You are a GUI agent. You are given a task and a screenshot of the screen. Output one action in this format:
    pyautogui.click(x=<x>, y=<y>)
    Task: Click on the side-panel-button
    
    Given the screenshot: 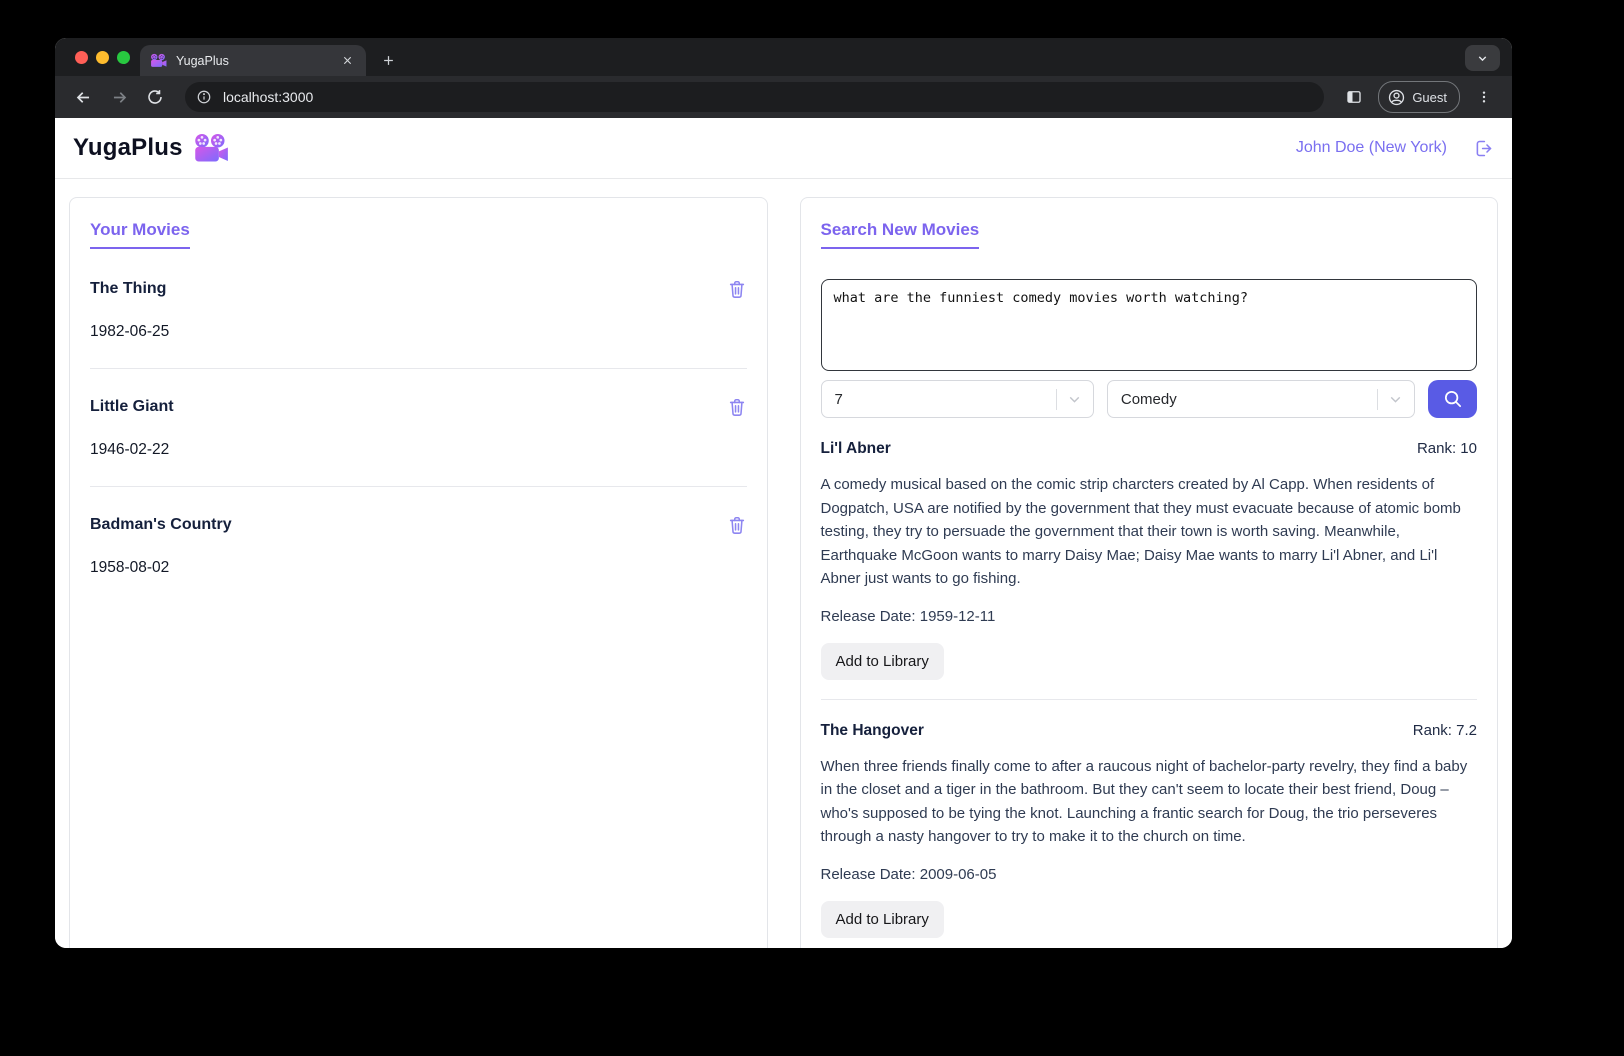 What is the action you would take?
    pyautogui.click(x=1354, y=97)
    